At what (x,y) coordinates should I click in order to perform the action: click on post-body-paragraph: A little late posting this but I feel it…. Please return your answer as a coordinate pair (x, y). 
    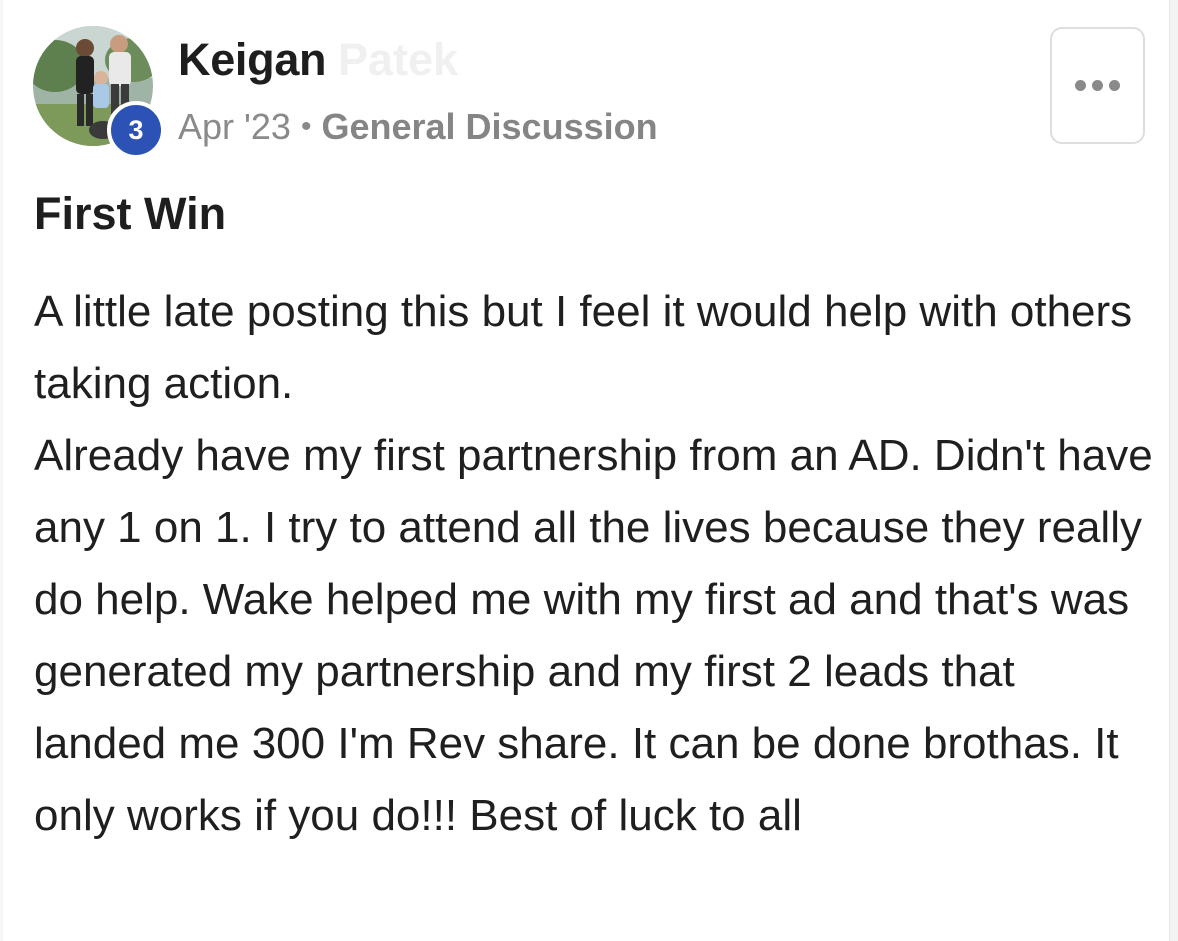
    Looking at the image, I should click on (583, 347).